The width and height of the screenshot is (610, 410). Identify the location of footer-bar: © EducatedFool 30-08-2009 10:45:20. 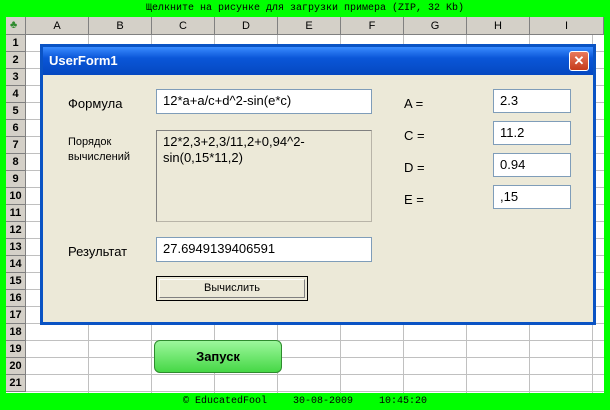
(305, 401).